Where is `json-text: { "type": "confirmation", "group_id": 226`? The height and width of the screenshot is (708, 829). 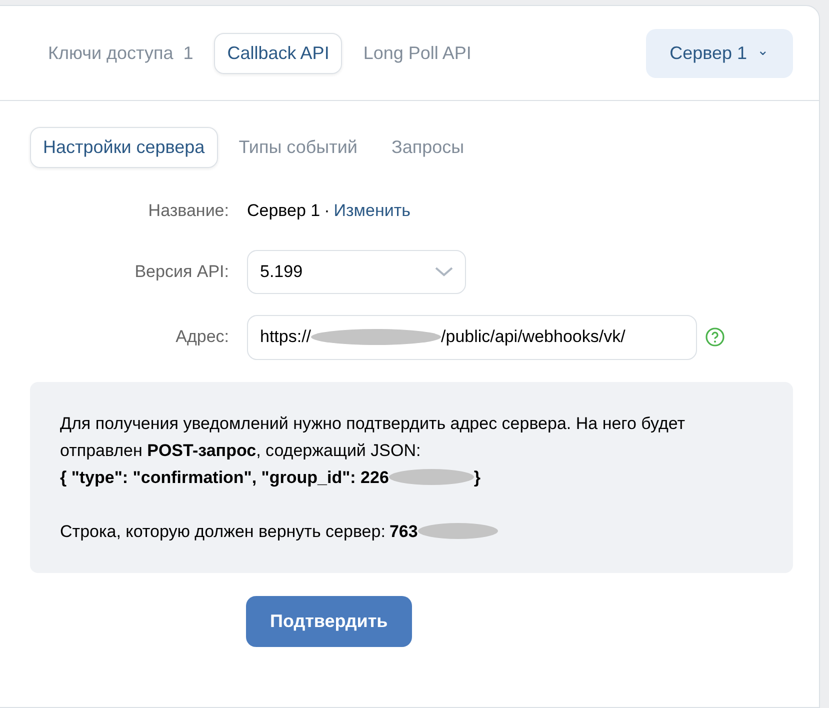 json-text: { "type": "confirmation", "group_id": 226 is located at coordinates (224, 477).